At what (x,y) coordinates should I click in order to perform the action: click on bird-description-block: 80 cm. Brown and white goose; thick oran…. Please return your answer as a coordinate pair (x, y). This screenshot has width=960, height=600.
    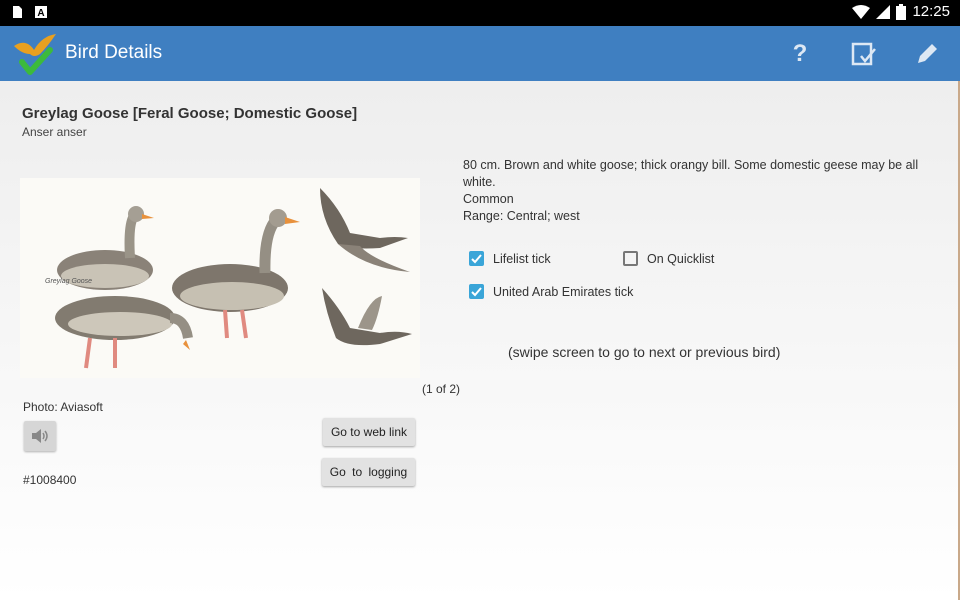
    Looking at the image, I should click on (703, 191).